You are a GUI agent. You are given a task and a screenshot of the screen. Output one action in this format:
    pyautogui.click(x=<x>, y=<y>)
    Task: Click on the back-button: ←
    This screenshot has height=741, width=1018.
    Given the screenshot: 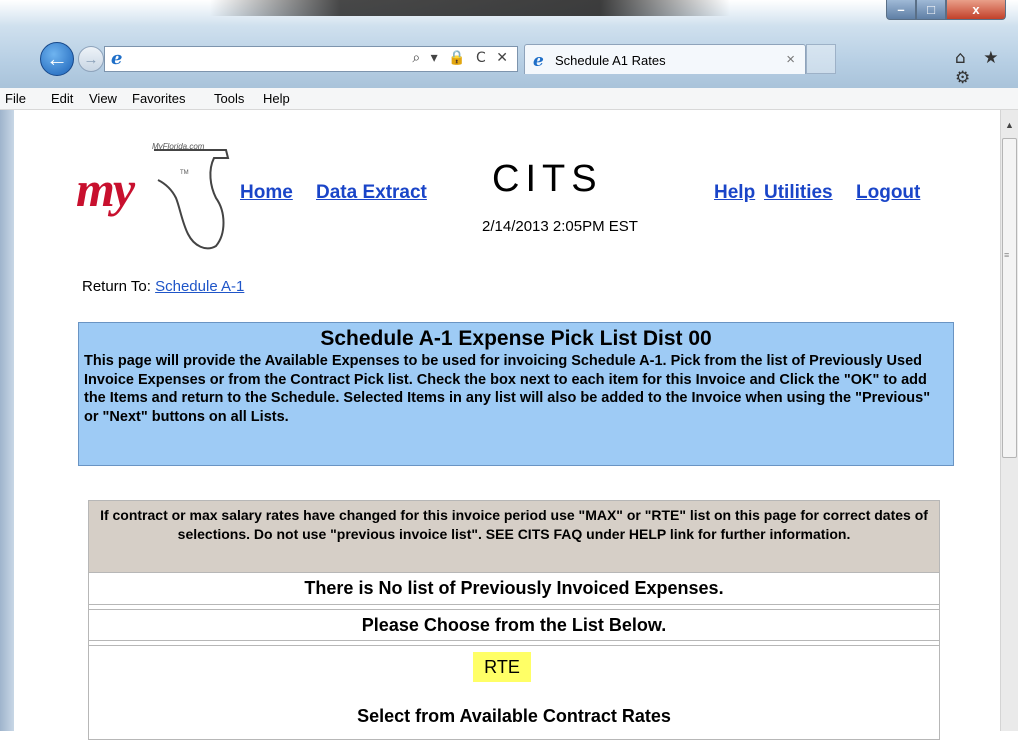 What is the action you would take?
    pyautogui.click(x=57, y=59)
    